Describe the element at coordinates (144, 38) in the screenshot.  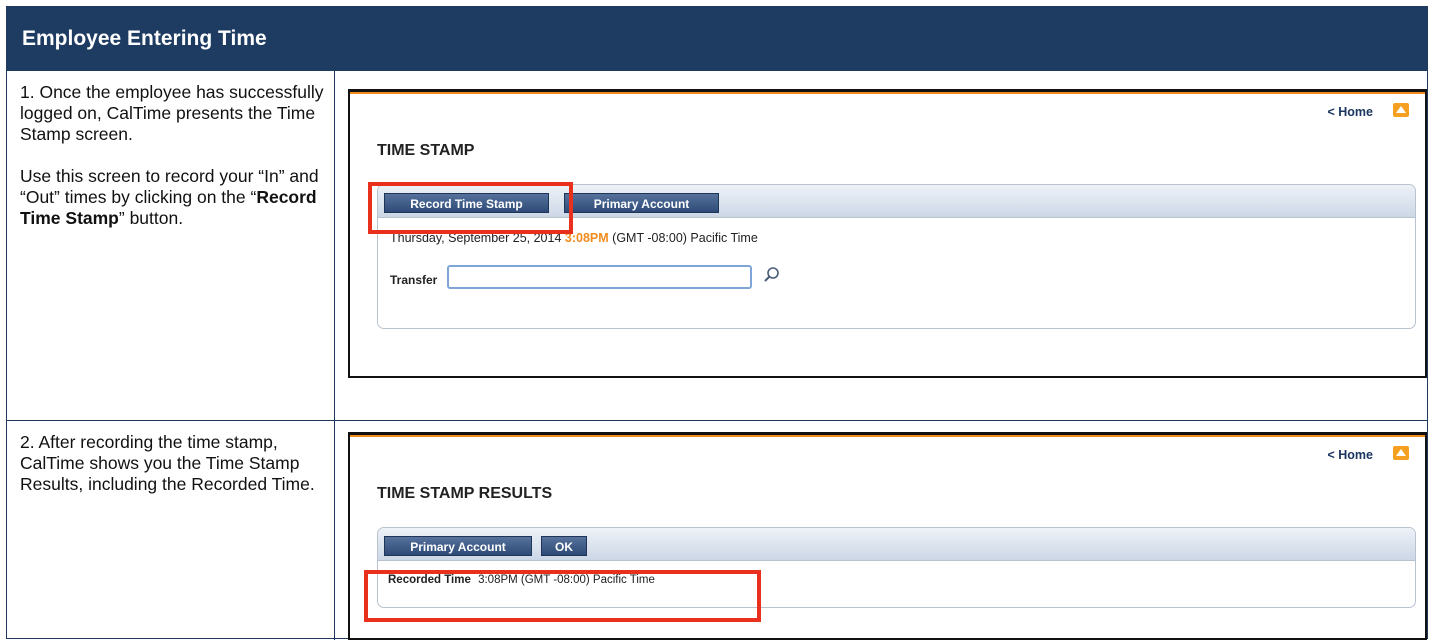
I see `page-title: Employee Entering Time` at that location.